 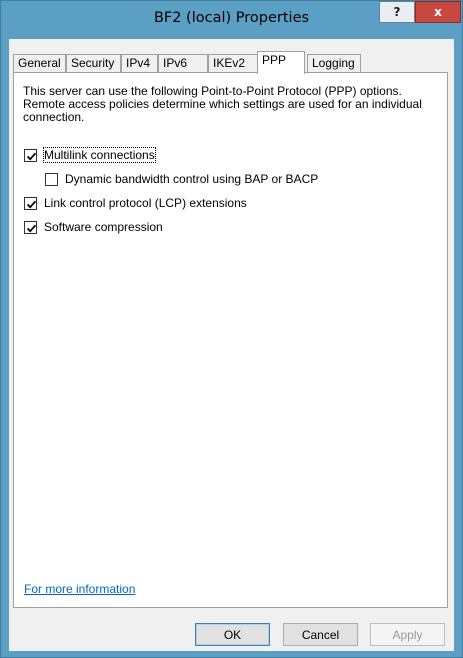 I want to click on more-information-link: For more information, so click(x=79, y=589).